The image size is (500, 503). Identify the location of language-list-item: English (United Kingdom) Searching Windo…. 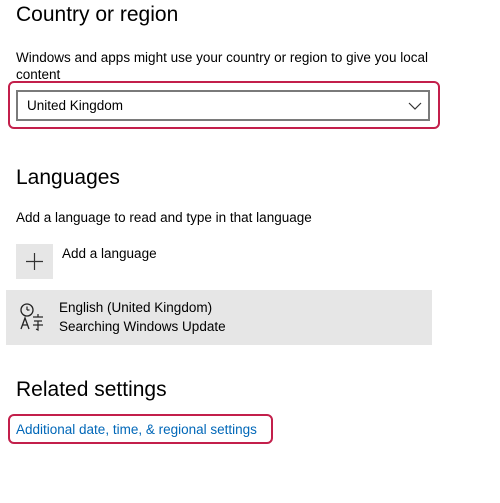
(219, 317).